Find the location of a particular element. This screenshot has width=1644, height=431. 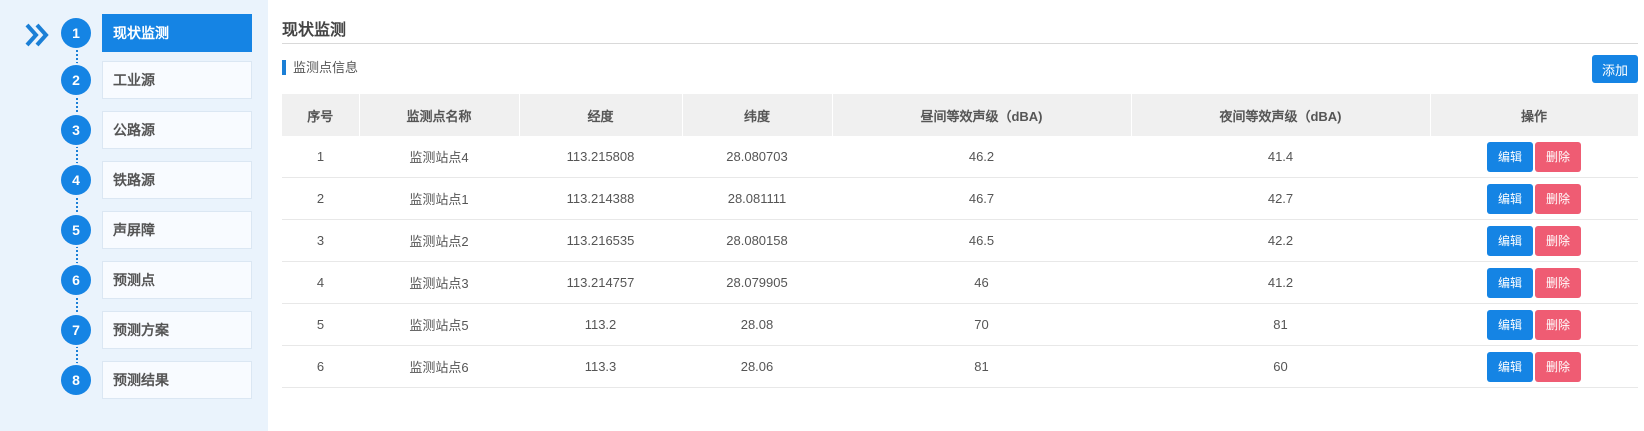

column-header-day-level: 昼间等效声级（dBA) is located at coordinates (982, 115).